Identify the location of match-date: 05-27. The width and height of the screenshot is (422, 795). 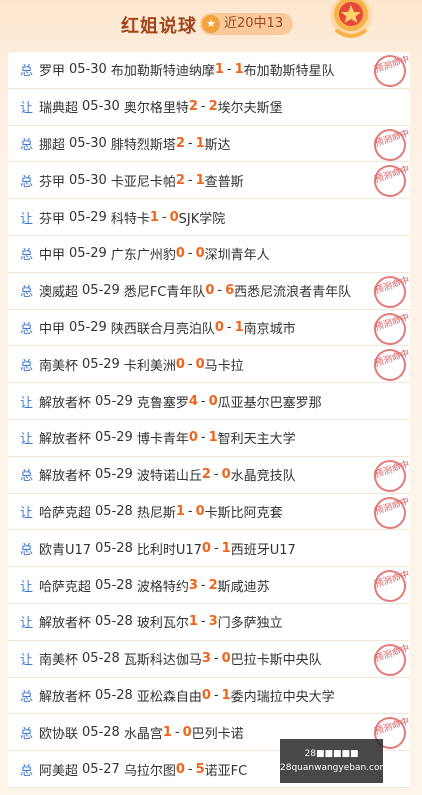
(101, 769).